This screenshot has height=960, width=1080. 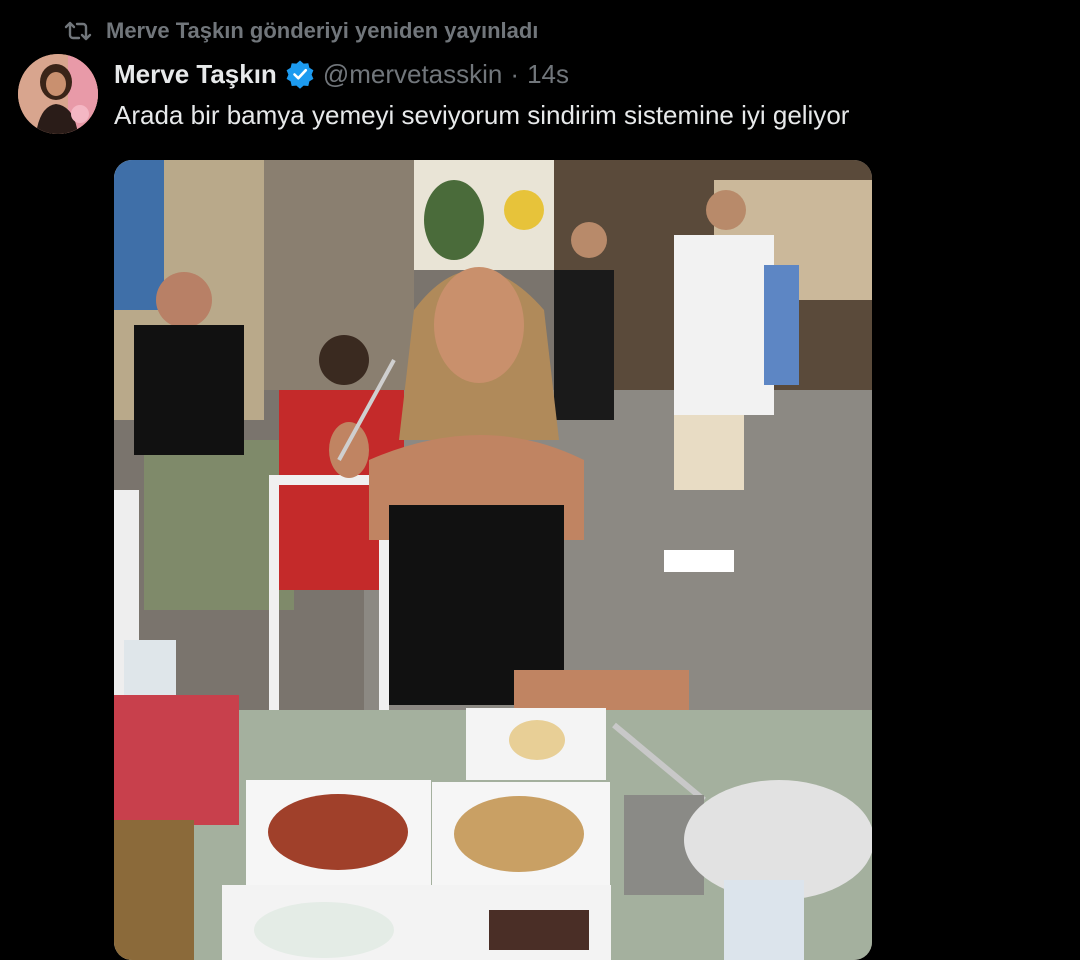 I want to click on repost-indicator: Merve Taşkın gönderiyi yeniden yayınladı, so click(x=301, y=31).